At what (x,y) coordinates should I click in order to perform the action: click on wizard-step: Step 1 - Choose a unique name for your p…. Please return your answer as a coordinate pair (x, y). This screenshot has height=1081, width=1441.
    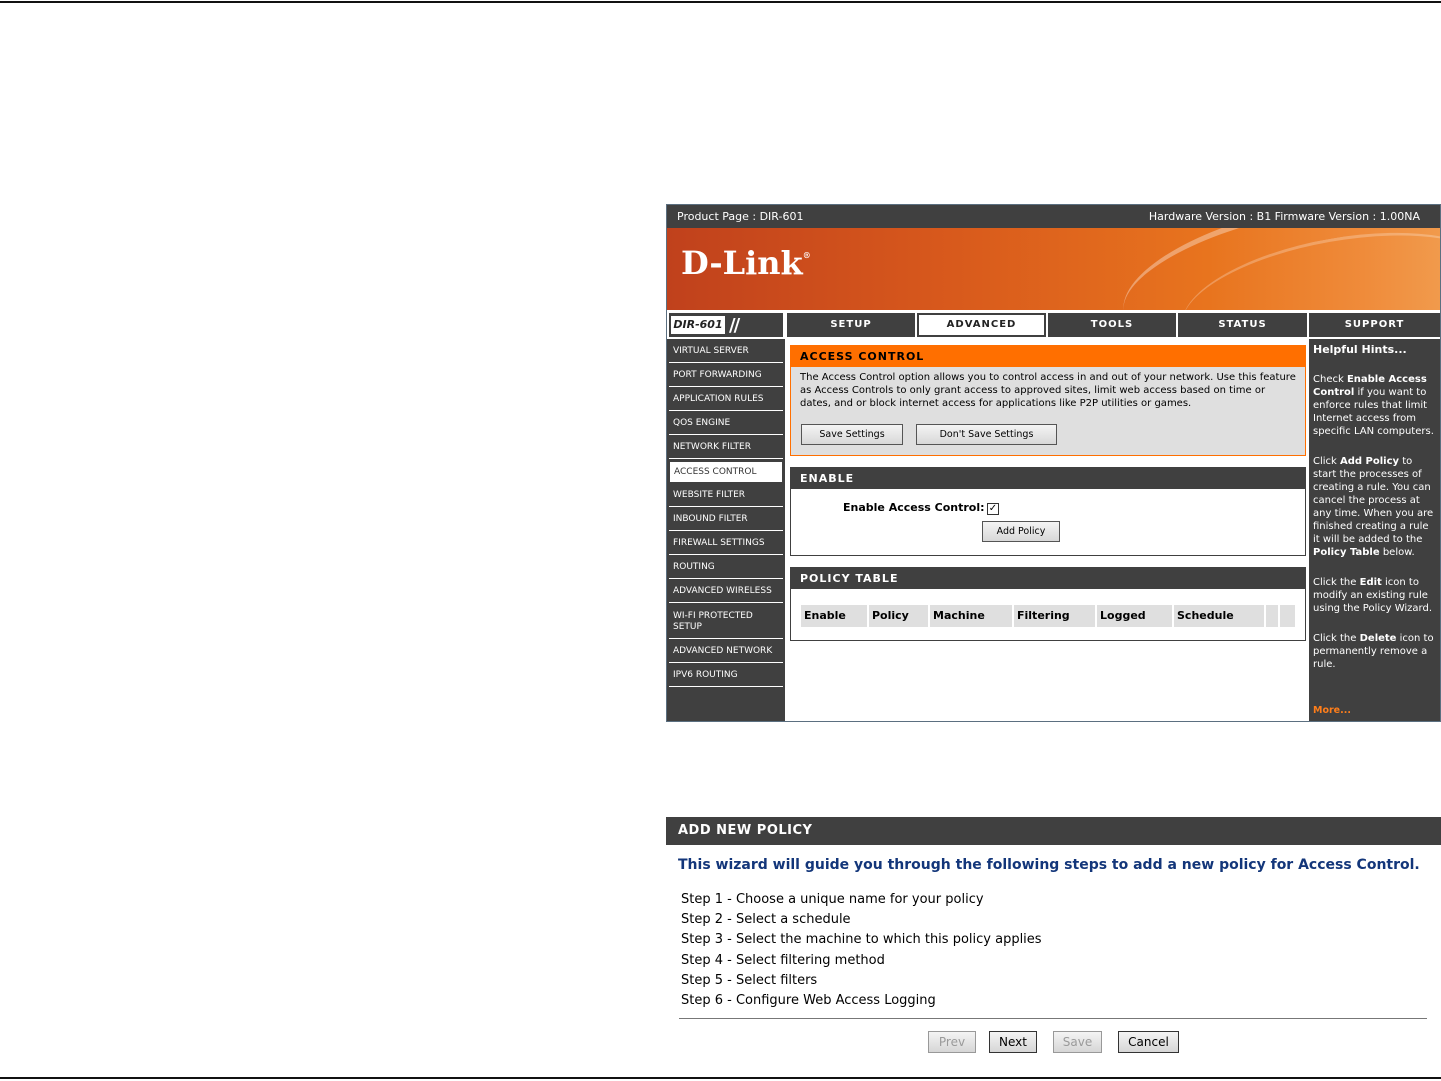
    Looking at the image, I should click on (832, 899).